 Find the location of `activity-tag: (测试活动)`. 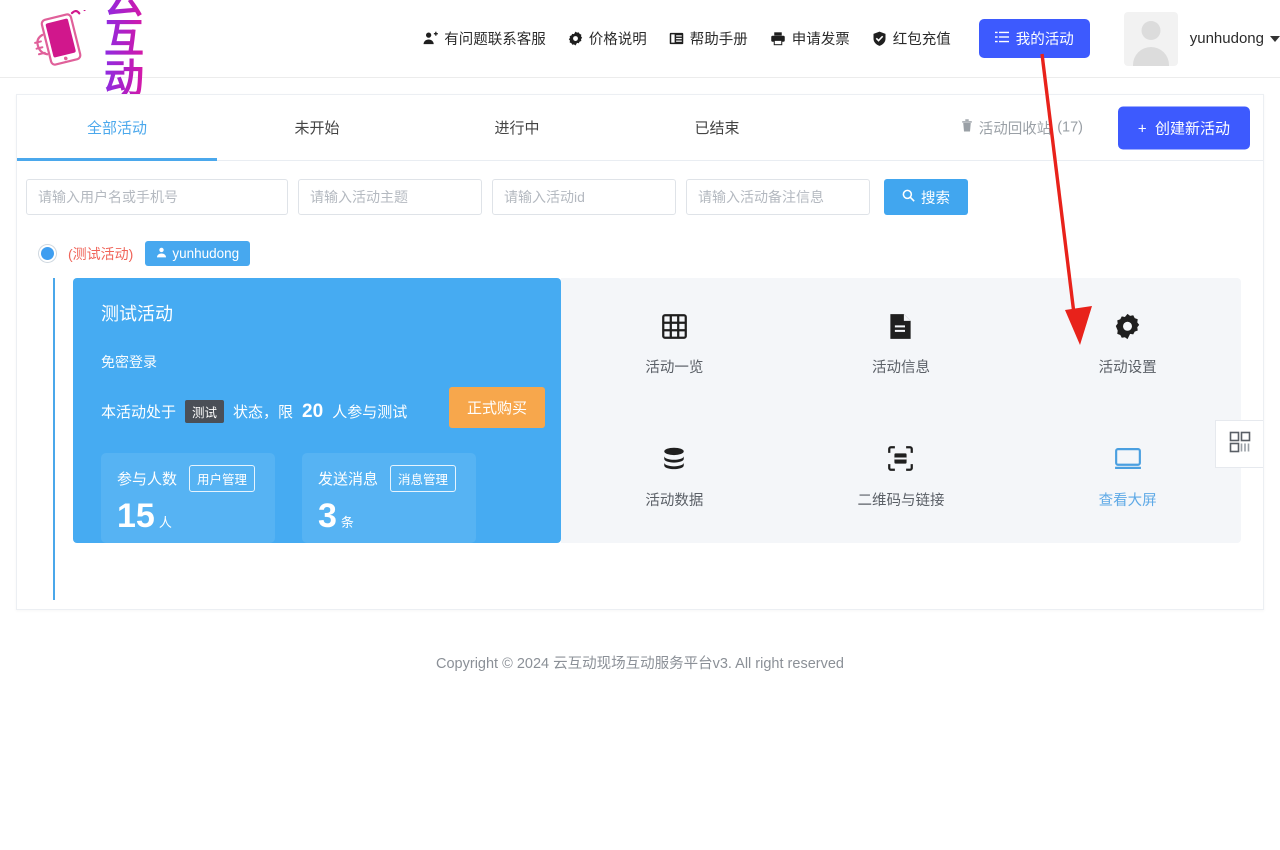

activity-tag: (测试活动) is located at coordinates (101, 253).